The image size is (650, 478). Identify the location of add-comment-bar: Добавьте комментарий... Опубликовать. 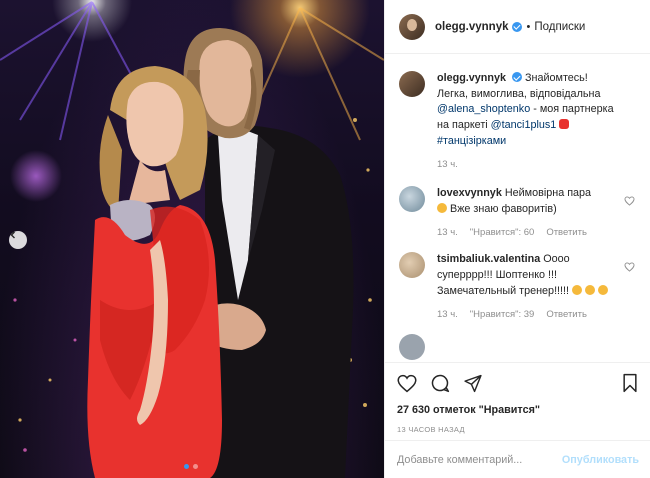
(517, 459).